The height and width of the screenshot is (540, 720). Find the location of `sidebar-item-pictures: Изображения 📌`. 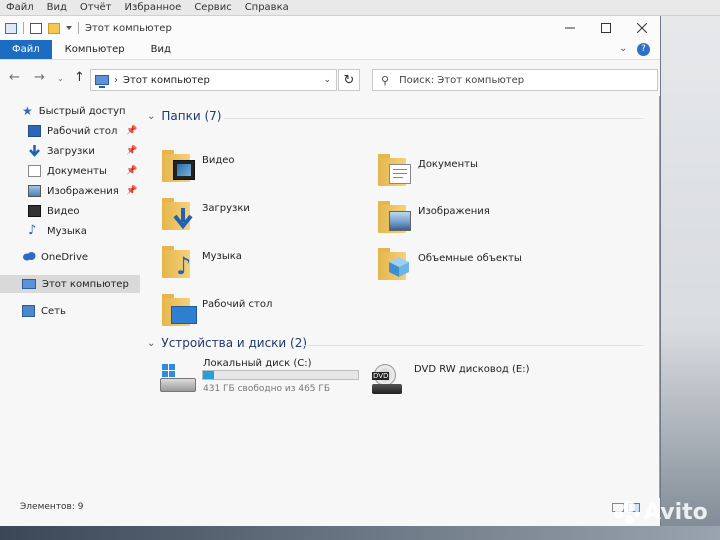

sidebar-item-pictures: Изображения 📌 is located at coordinates (84, 191).